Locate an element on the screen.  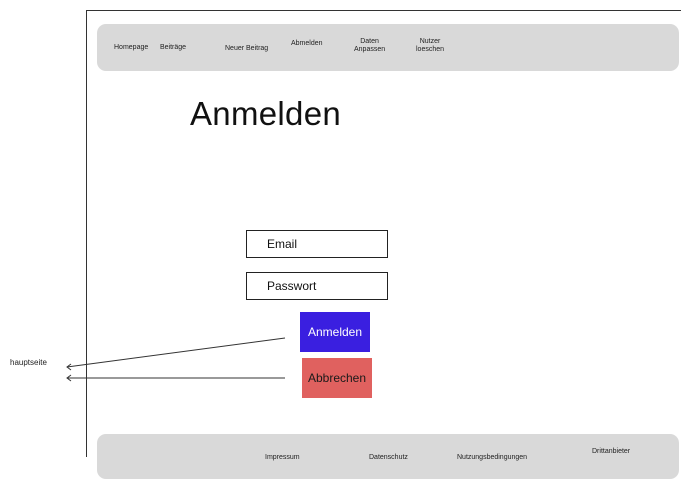
flow-arrows is located at coordinates (176, 359).